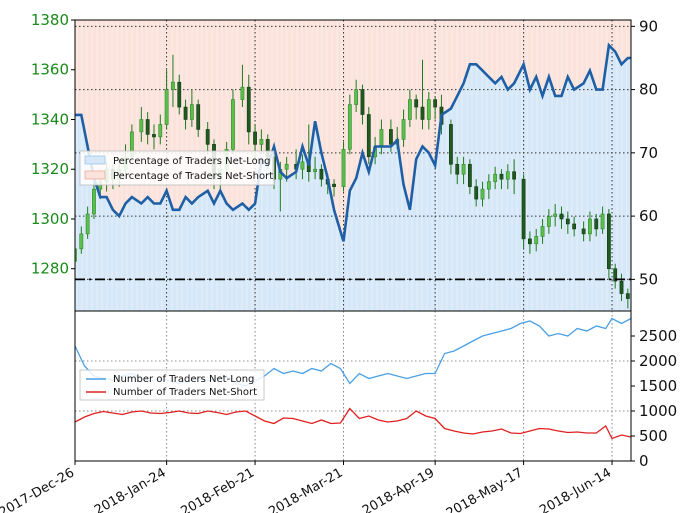 Image resolution: width=680 pixels, height=513 pixels. Describe the element at coordinates (50, 70) in the screenshot. I see `price-axis-tick-label: 1360` at that location.